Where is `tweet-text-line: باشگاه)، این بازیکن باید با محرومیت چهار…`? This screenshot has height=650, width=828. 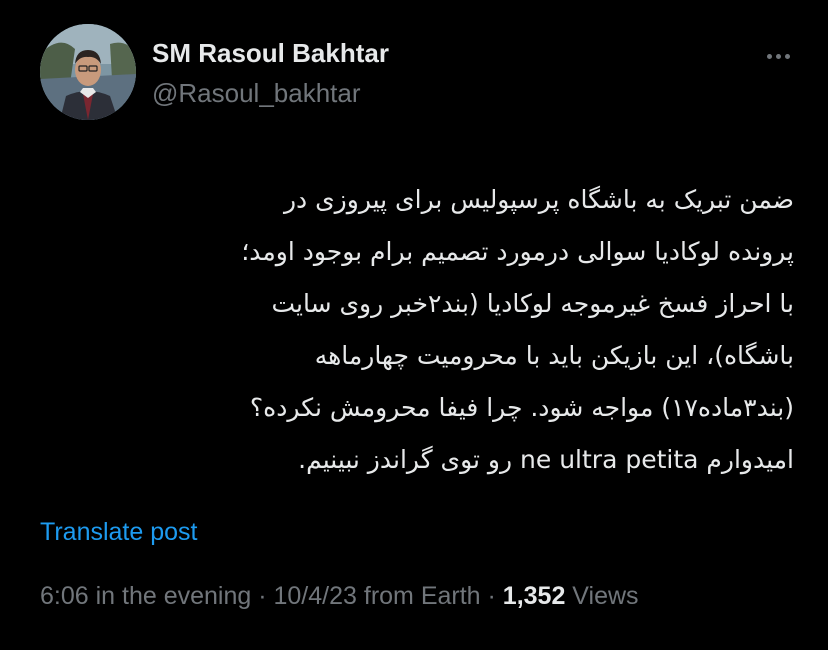 tweet-text-line: باشگاه)، این بازیکن باید با محرومیت چهار… is located at coordinates (554, 355).